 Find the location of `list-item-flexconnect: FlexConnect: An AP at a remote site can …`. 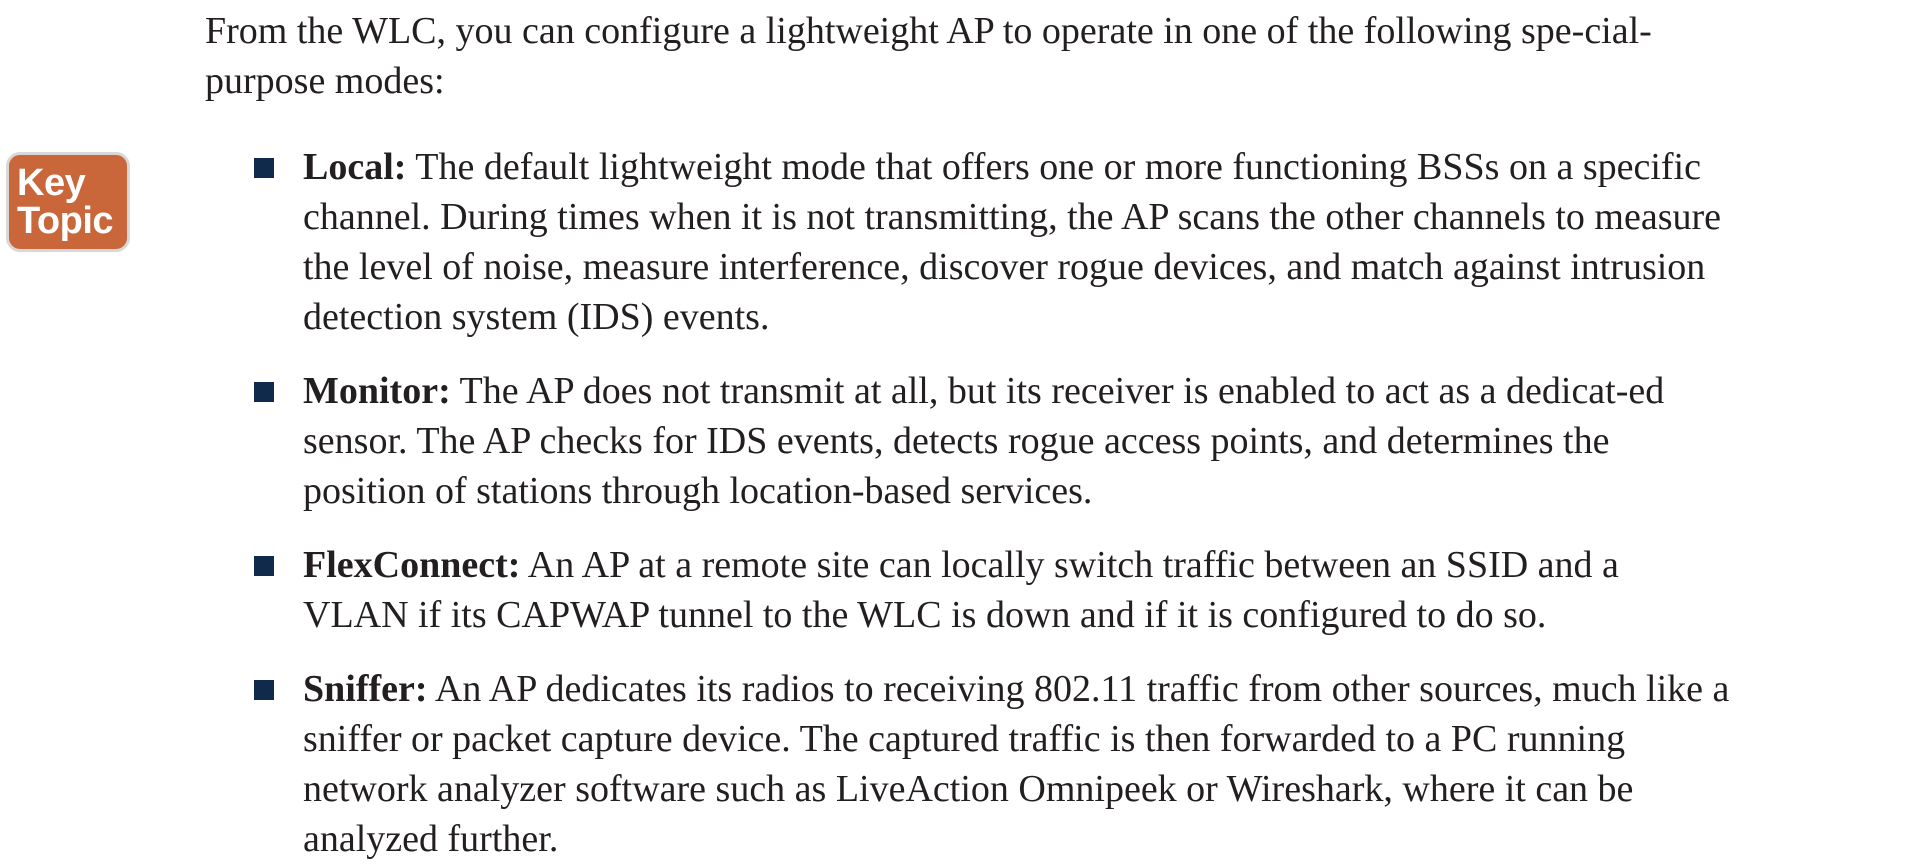

list-item-flexconnect: FlexConnect: An AP at a remote site can … is located at coordinates (1018, 590).